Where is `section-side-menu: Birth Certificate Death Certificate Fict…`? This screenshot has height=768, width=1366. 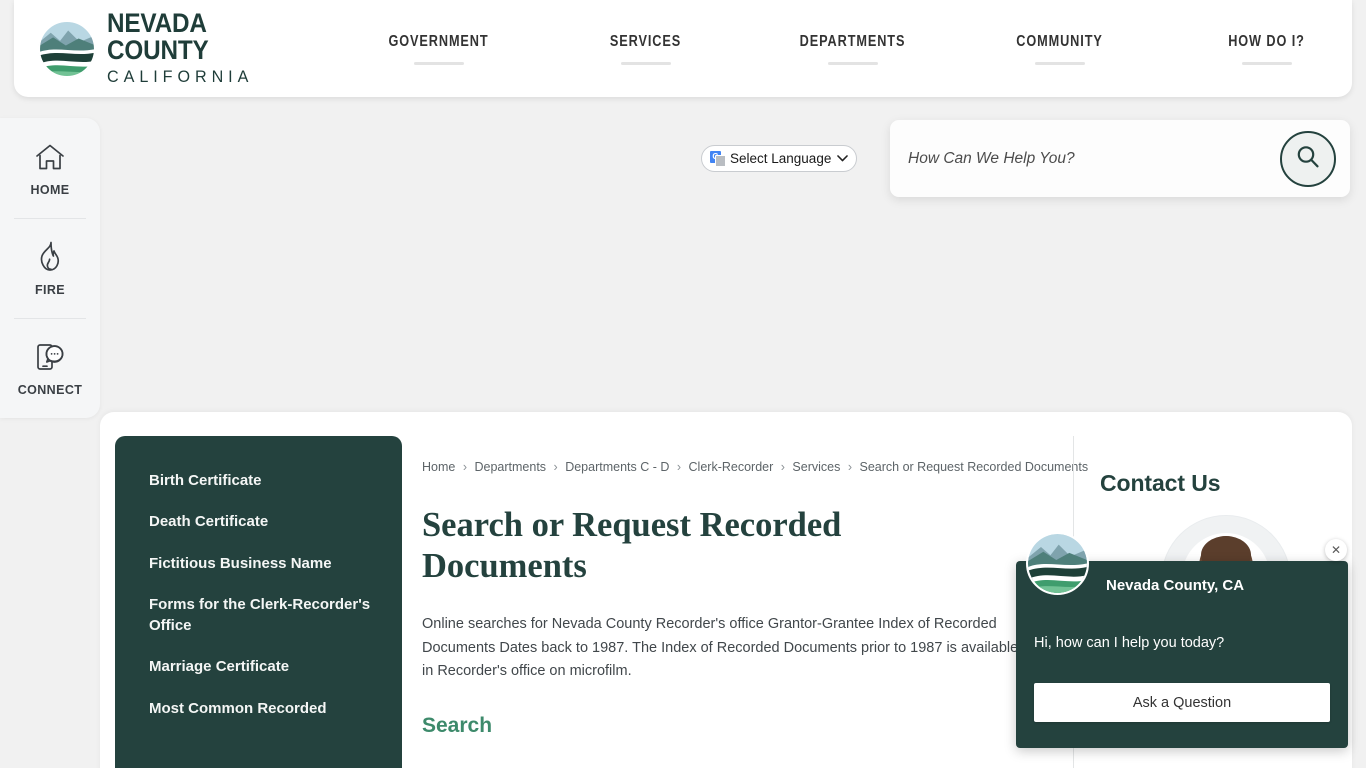
section-side-menu: Birth Certificate Death Certificate Fict… is located at coordinates (258, 602).